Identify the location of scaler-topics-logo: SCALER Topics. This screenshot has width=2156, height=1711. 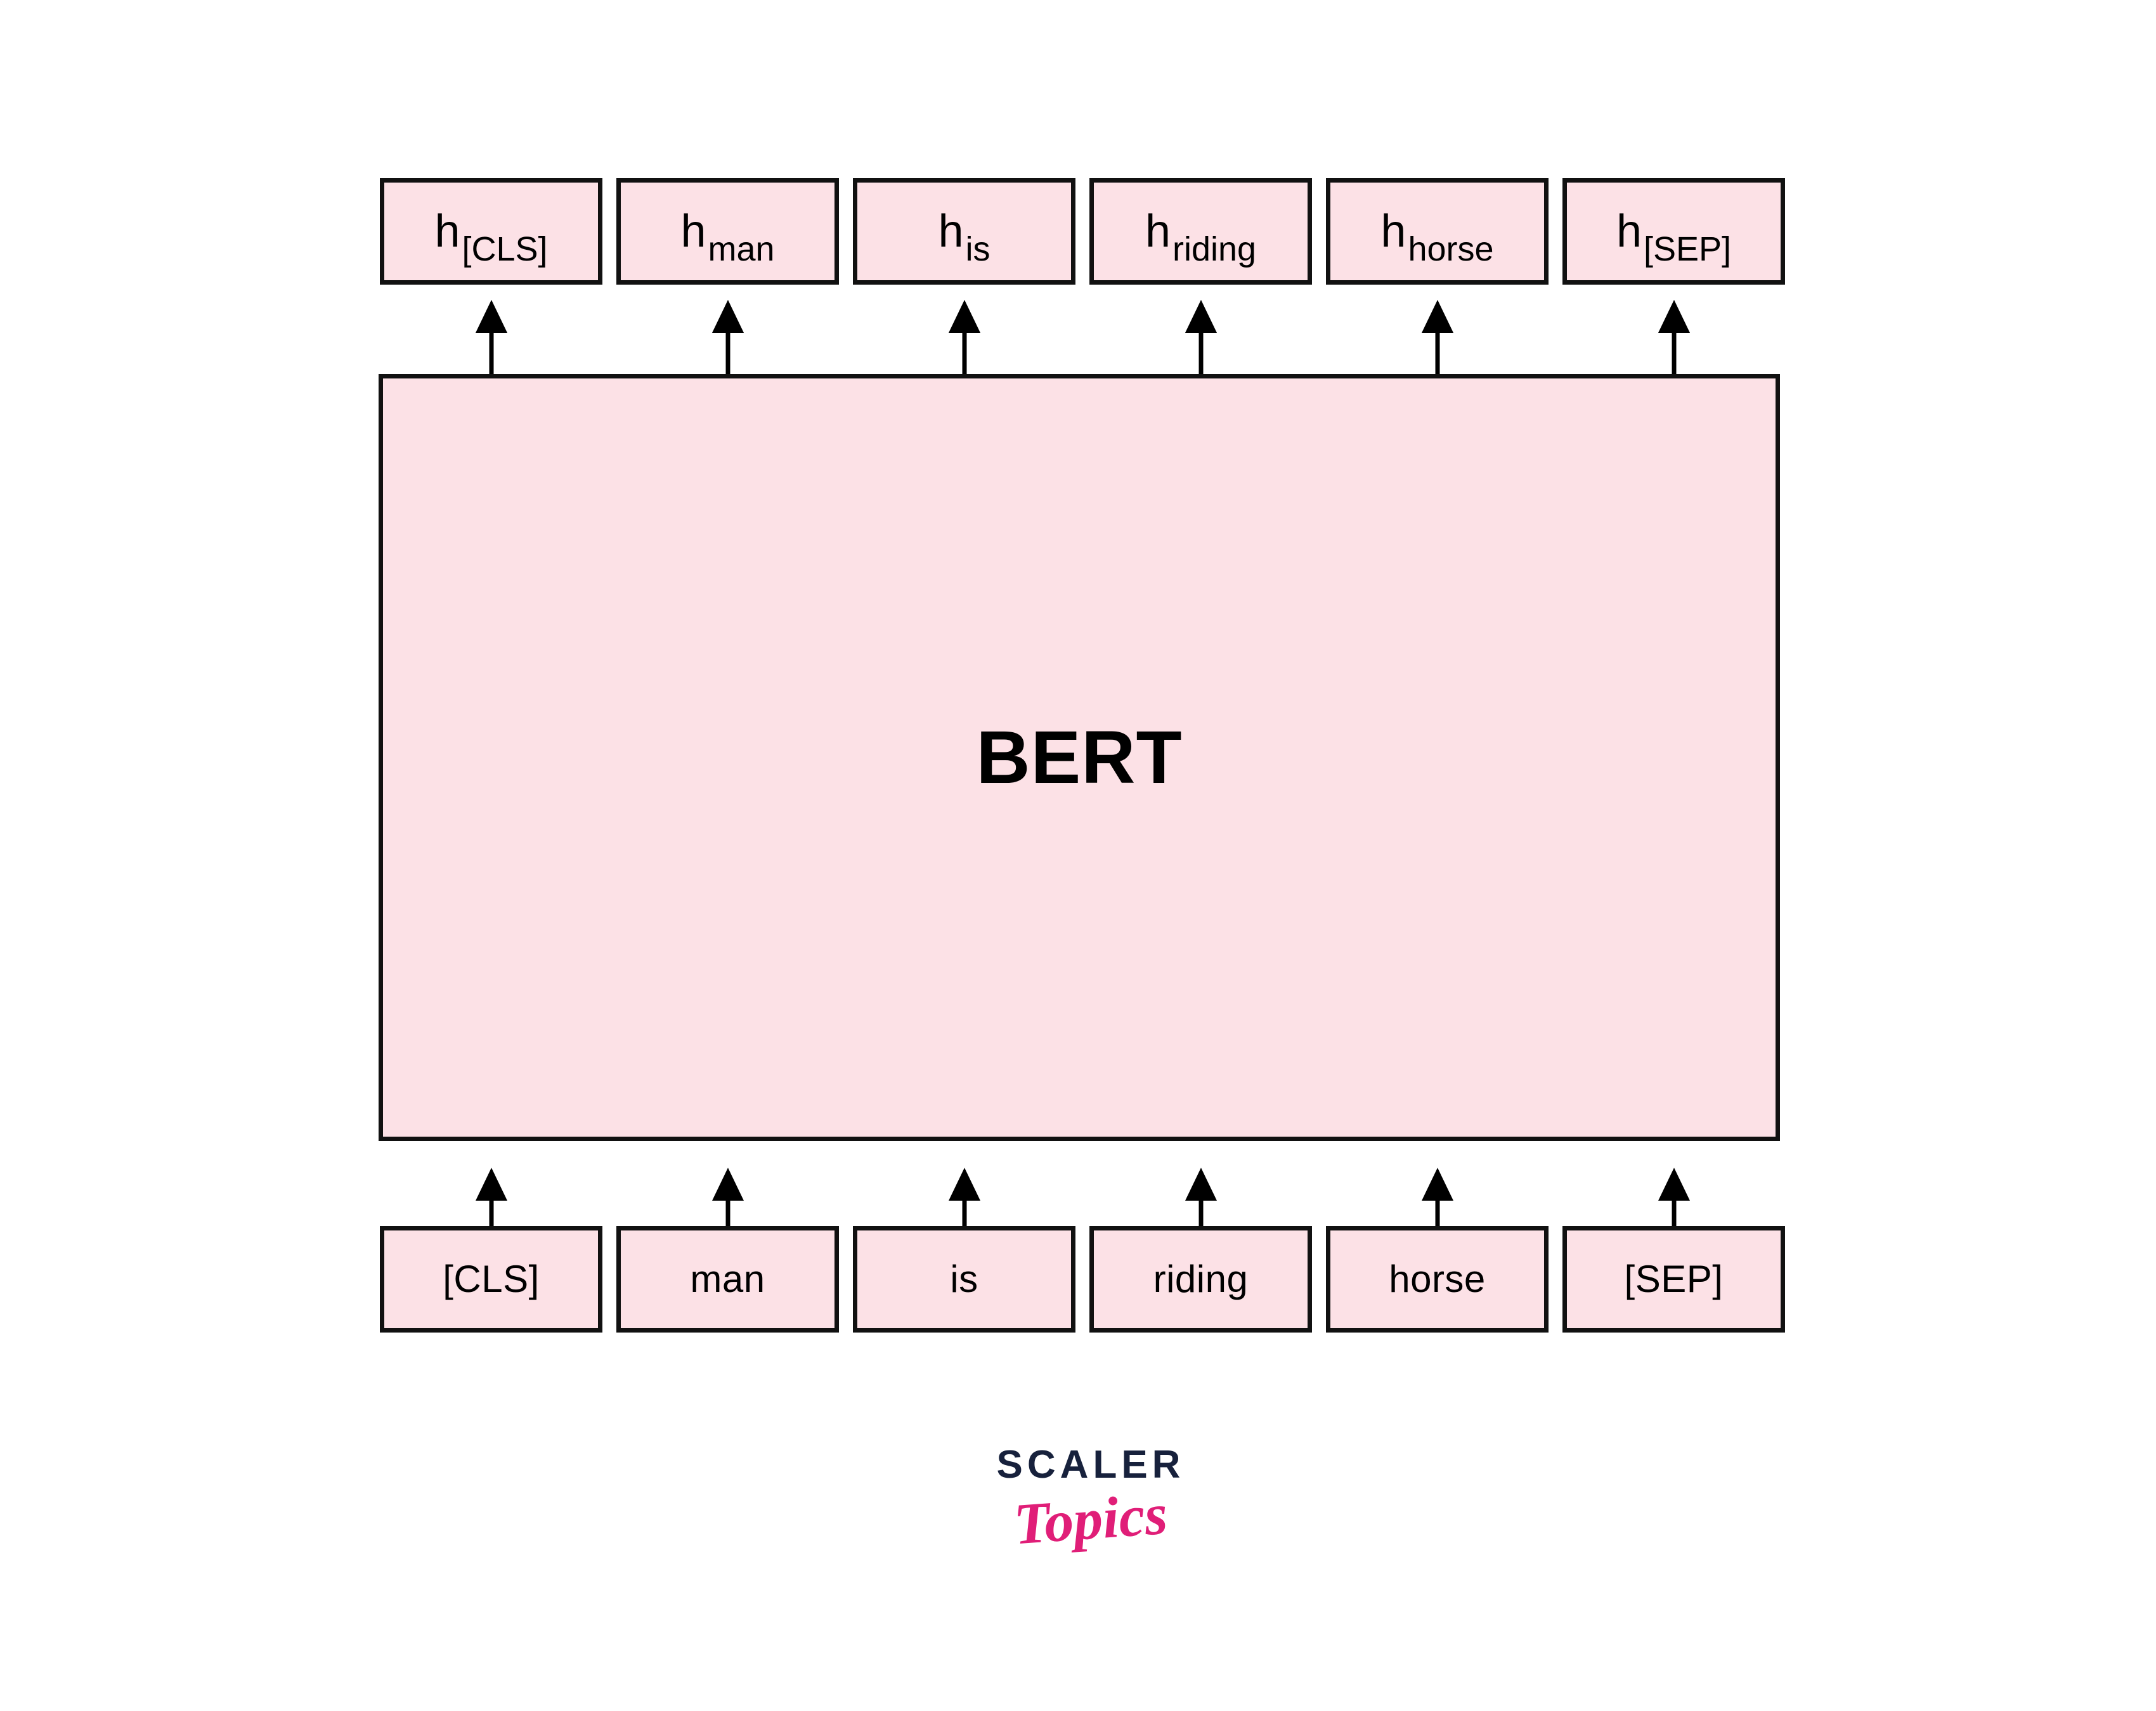
(1090, 1500).